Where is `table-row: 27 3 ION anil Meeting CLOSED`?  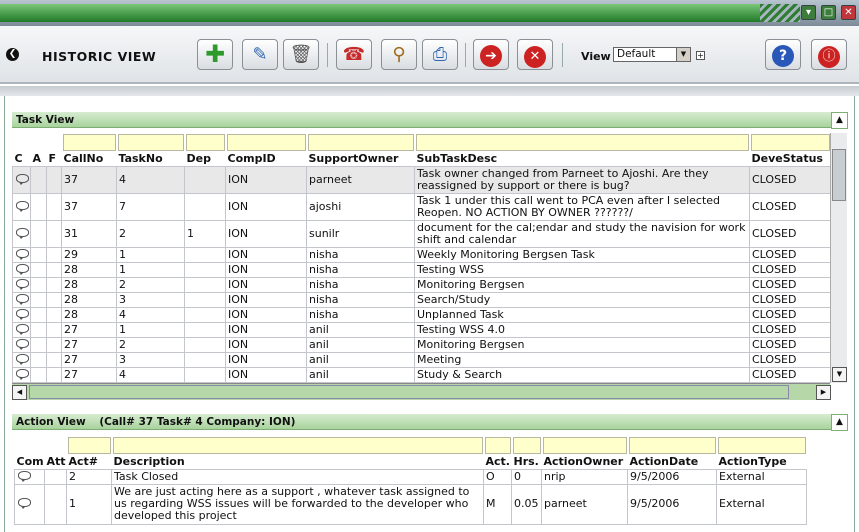 table-row: 27 3 ION anil Meeting CLOSED is located at coordinates (421, 359).